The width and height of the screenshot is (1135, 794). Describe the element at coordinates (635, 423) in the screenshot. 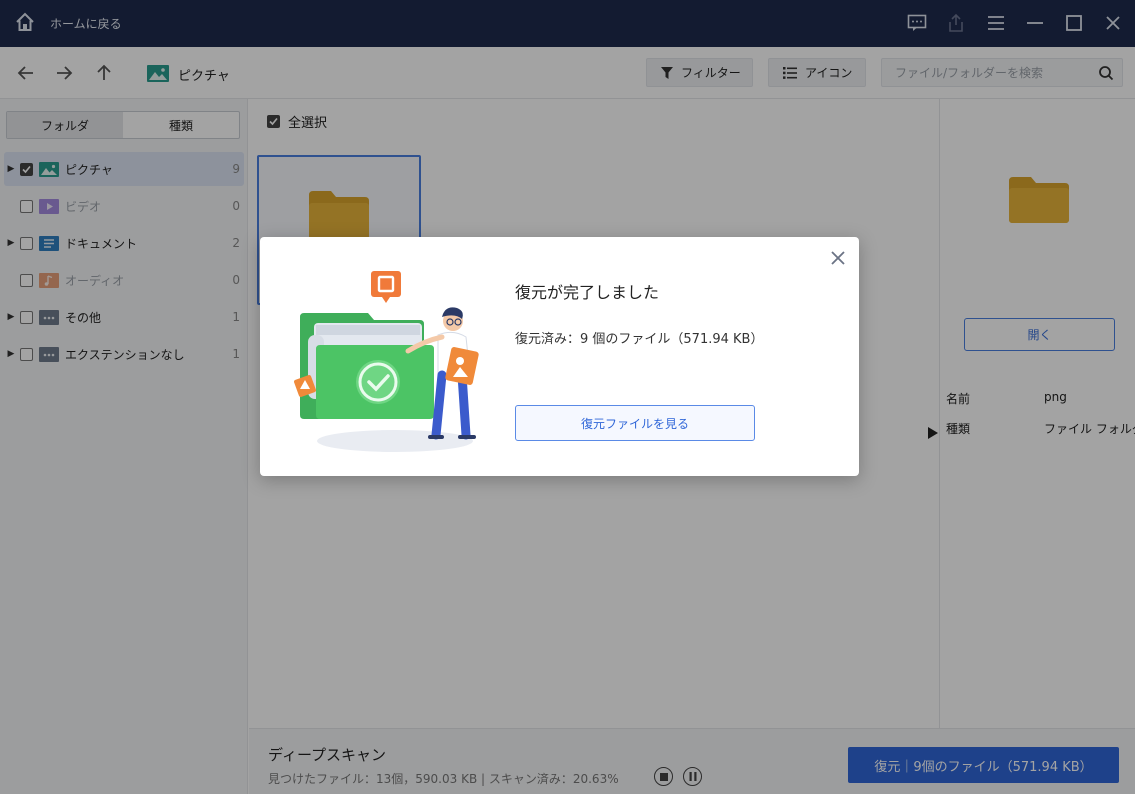

I see `view-recovered-files-button: 復元ファイルを見る` at that location.